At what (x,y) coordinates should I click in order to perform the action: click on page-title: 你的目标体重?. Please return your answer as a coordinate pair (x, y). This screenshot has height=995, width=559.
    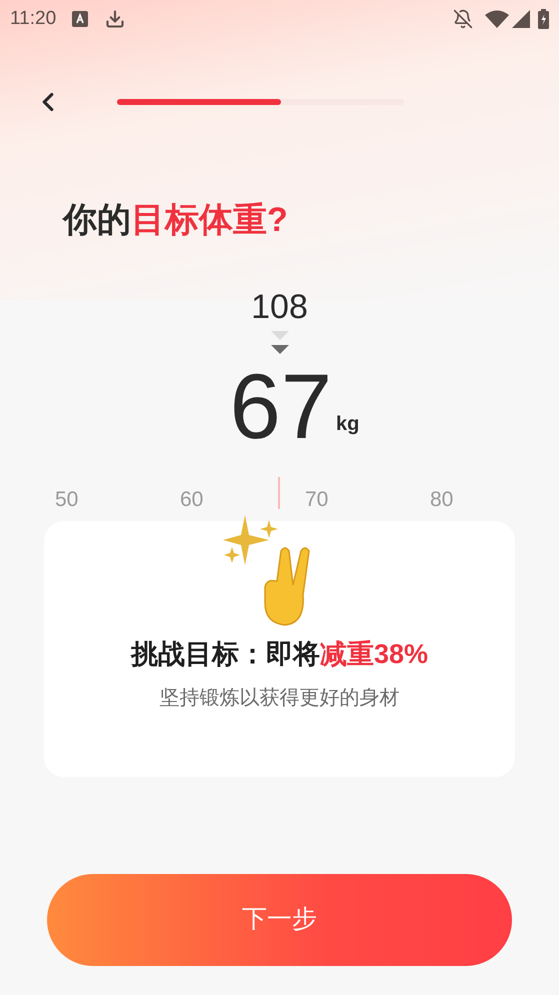
    Looking at the image, I should click on (175, 220).